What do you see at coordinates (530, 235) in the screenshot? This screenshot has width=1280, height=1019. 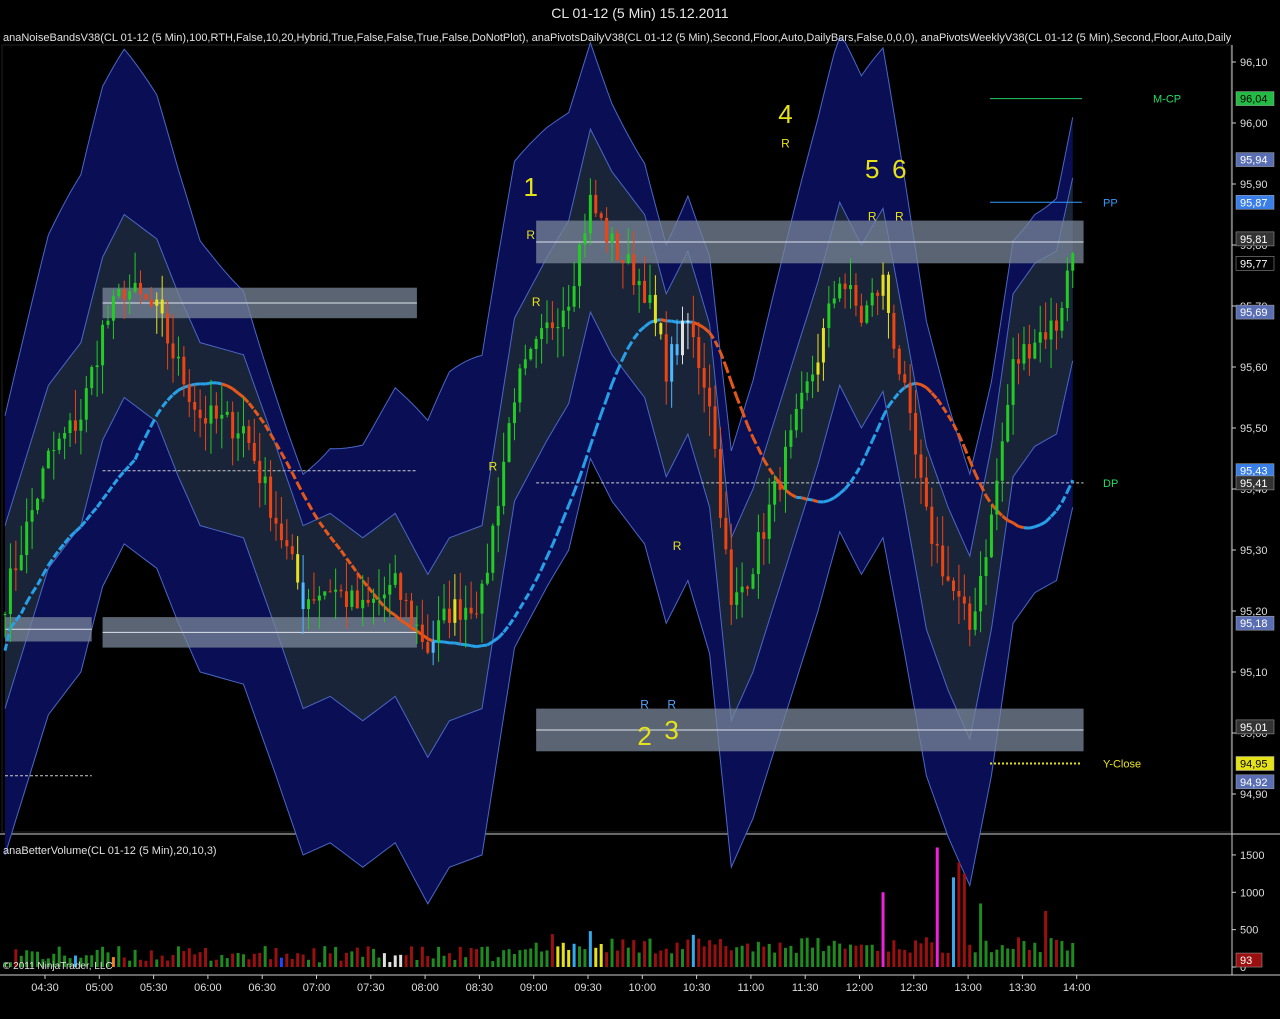 I see `annotation-label: R` at bounding box center [530, 235].